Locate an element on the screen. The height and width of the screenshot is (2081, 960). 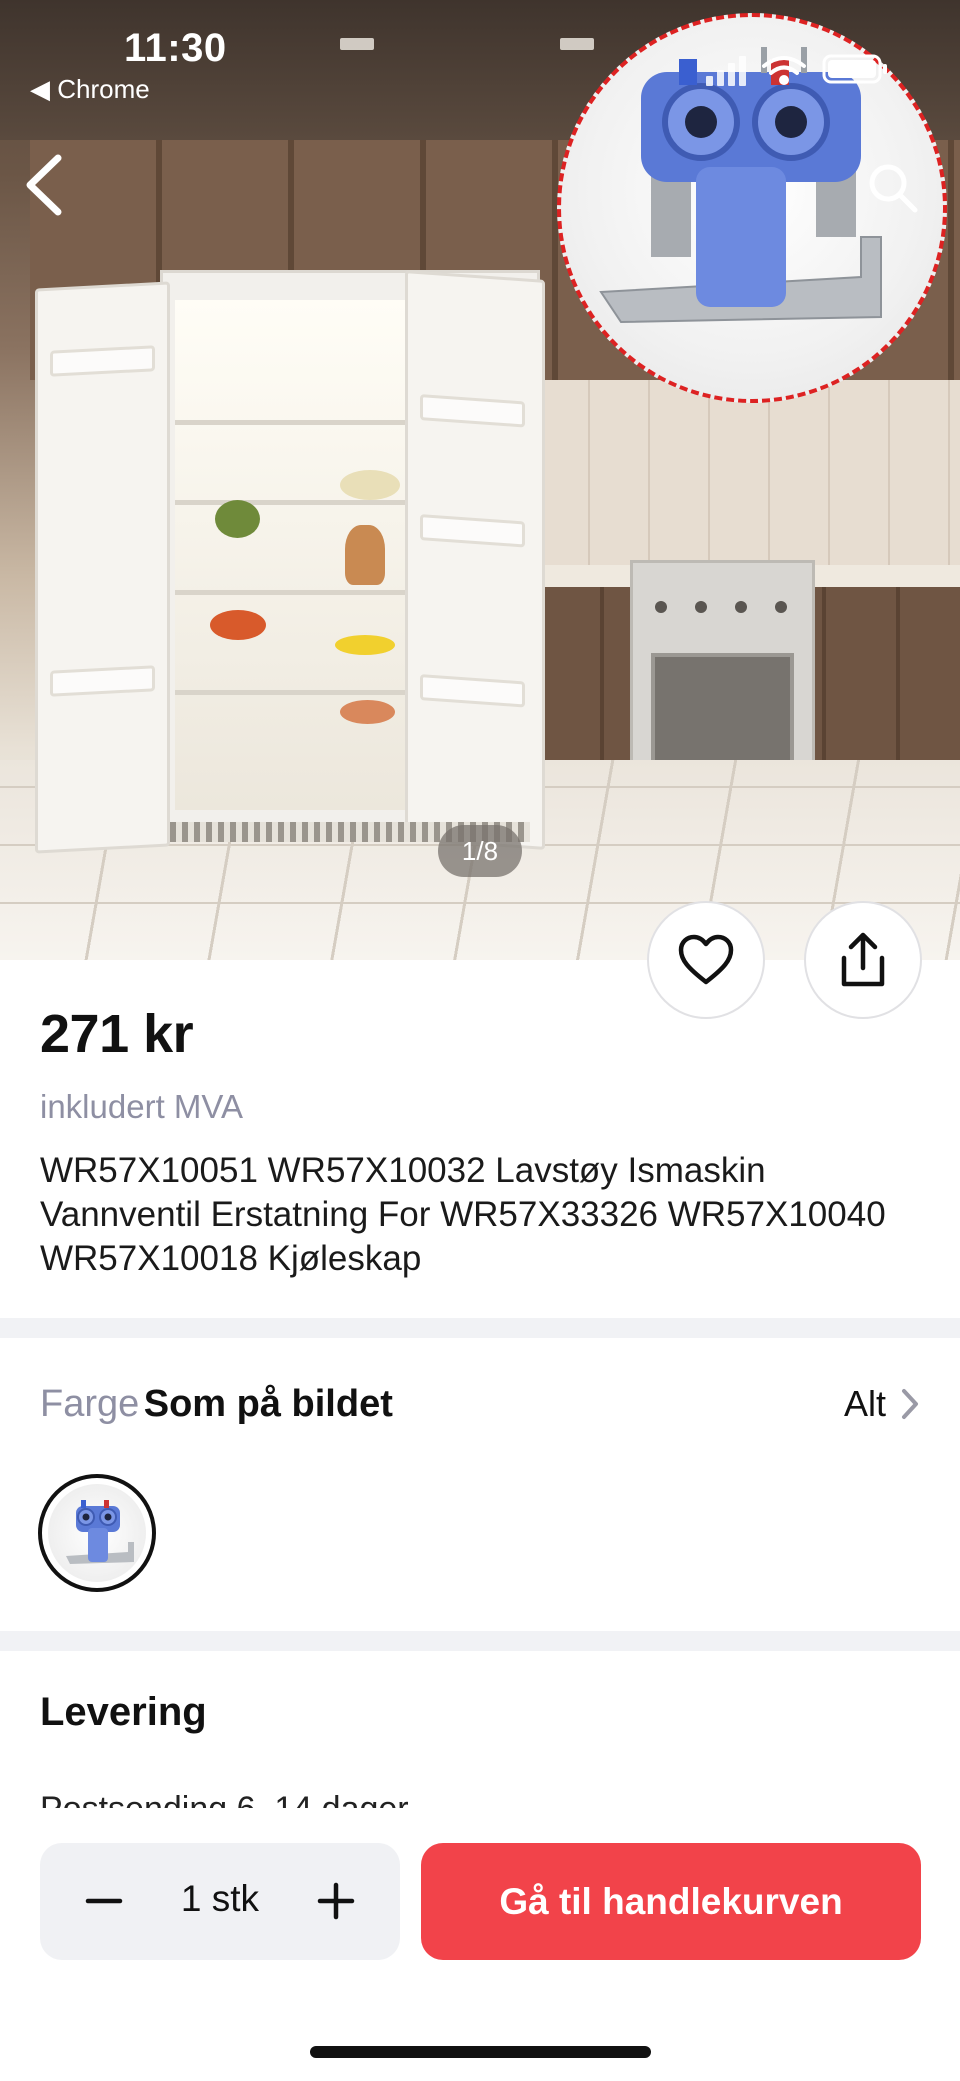
color-value: Som på bildet is located at coordinates (268, 1404).